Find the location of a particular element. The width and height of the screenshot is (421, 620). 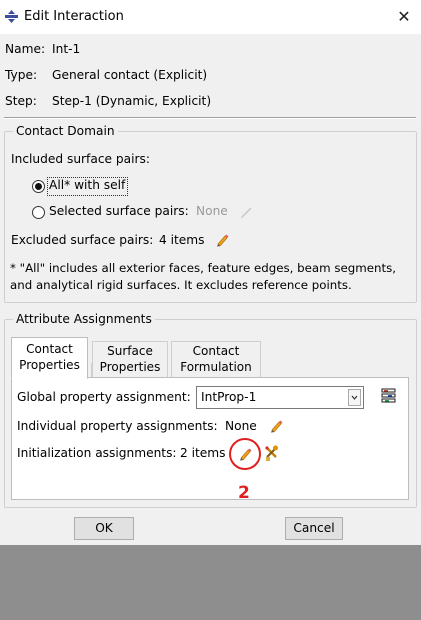

annotation-circle is located at coordinates (245, 454).